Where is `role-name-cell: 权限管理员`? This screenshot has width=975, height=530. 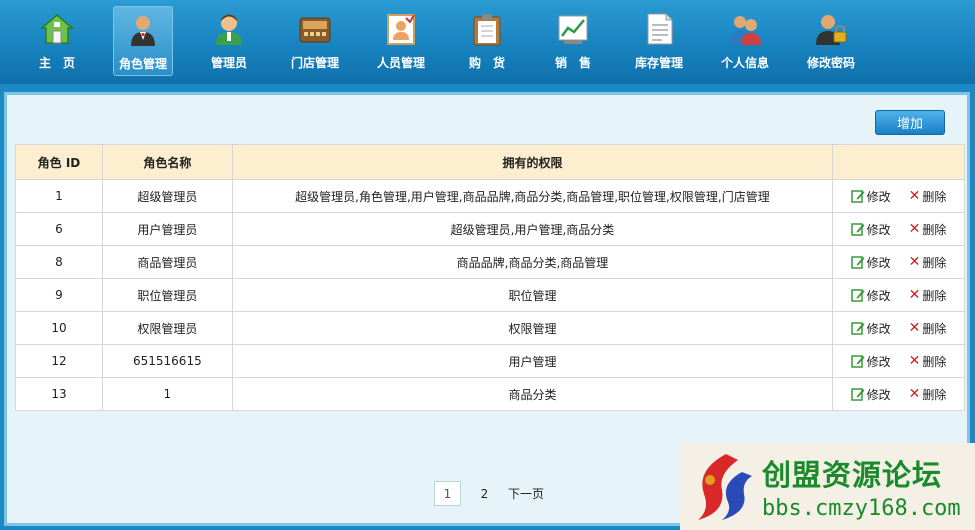
role-name-cell: 权限管理员 is located at coordinates (167, 328).